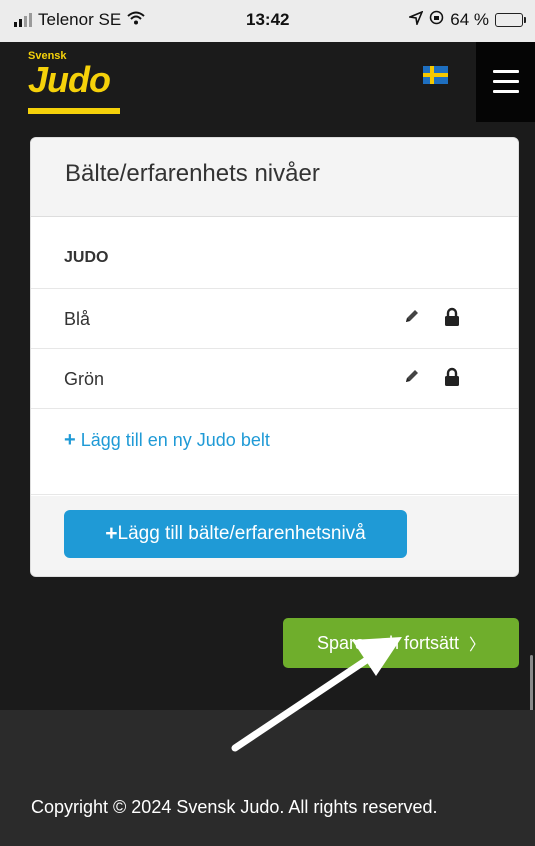 The height and width of the screenshot is (846, 535). I want to click on add-belt-level-button: + Lägg till bälte/erfarenhetsnivå, so click(235, 534).